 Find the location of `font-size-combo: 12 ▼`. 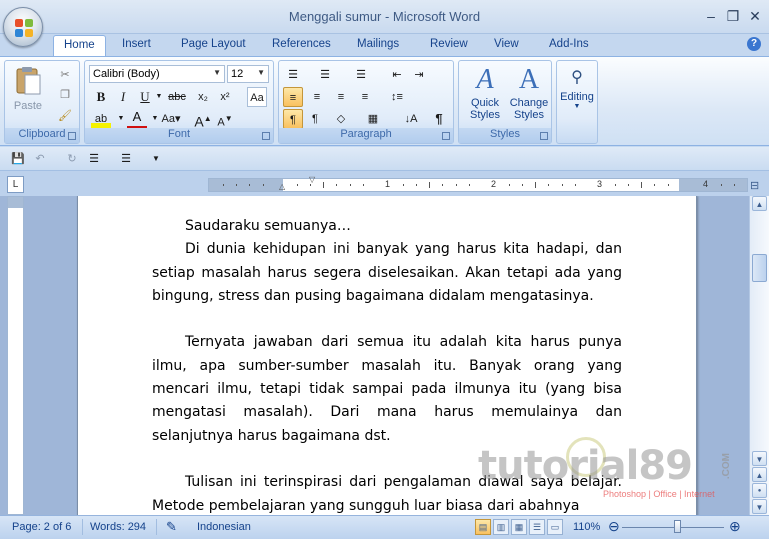

font-size-combo: 12 ▼ is located at coordinates (248, 74).